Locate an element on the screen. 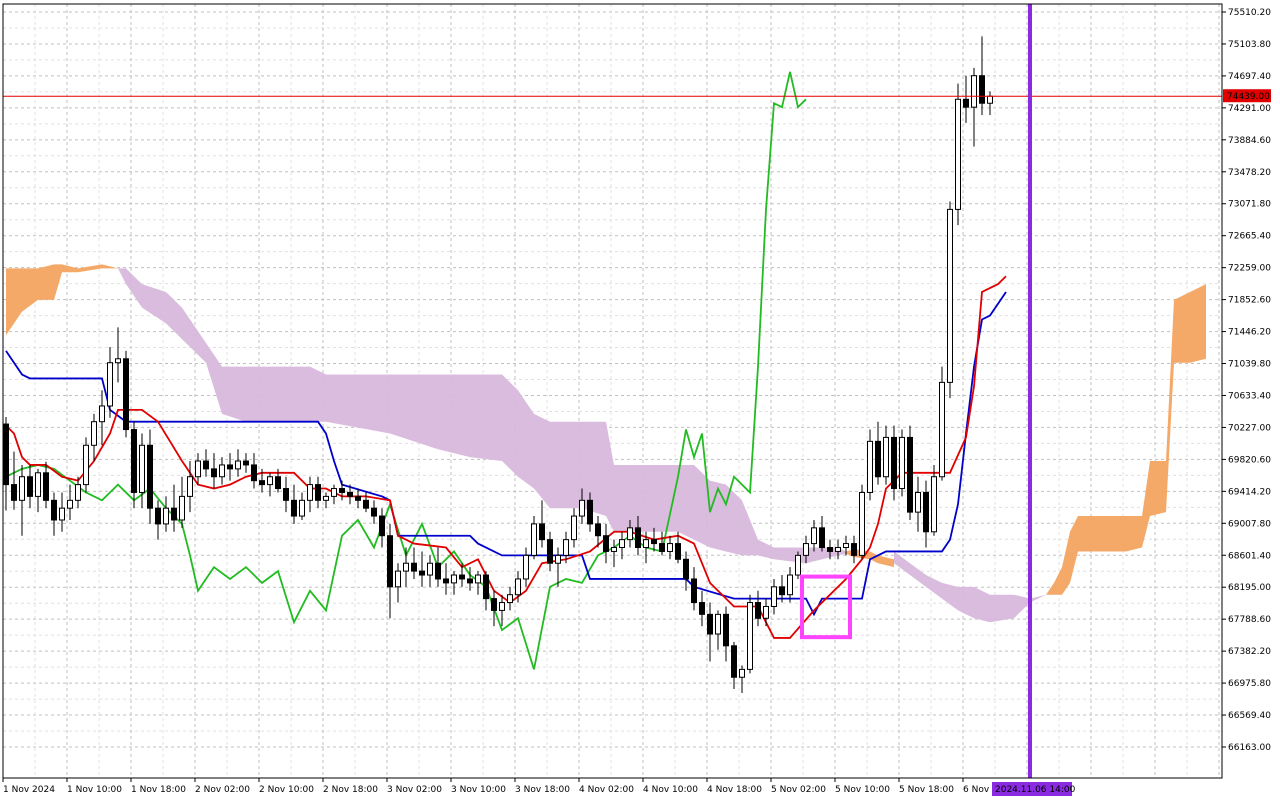 The height and width of the screenshot is (804, 1280). price-tick-label: 66569.40 is located at coordinates (1249, 716).